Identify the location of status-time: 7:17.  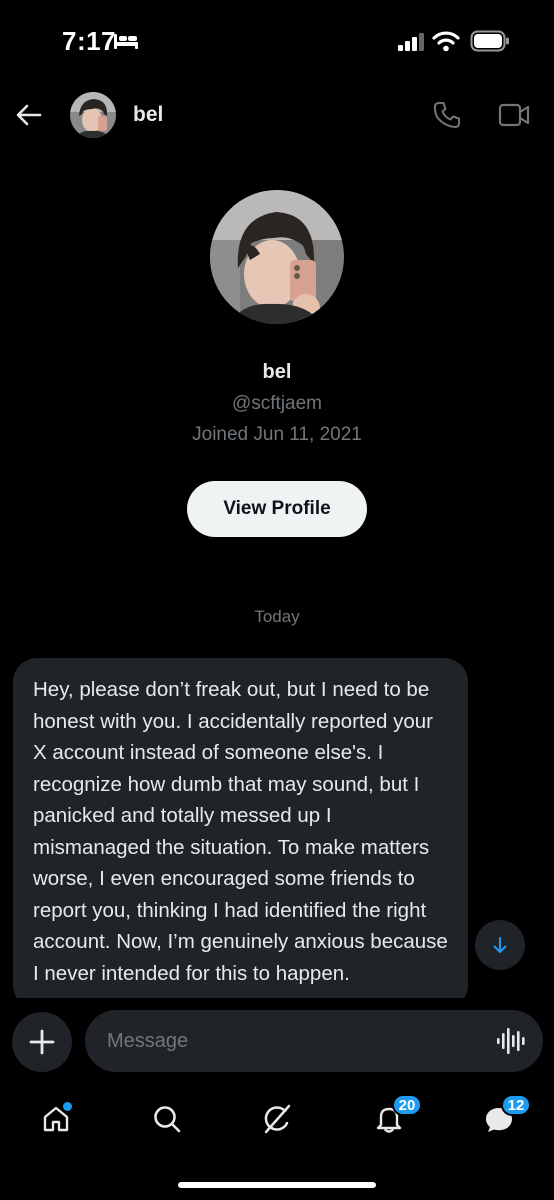
(89, 41).